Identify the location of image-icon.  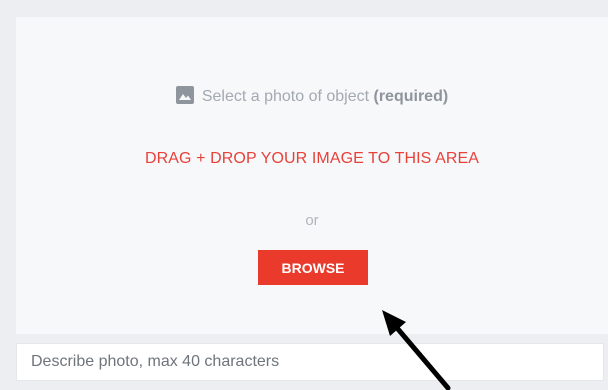
(184, 95).